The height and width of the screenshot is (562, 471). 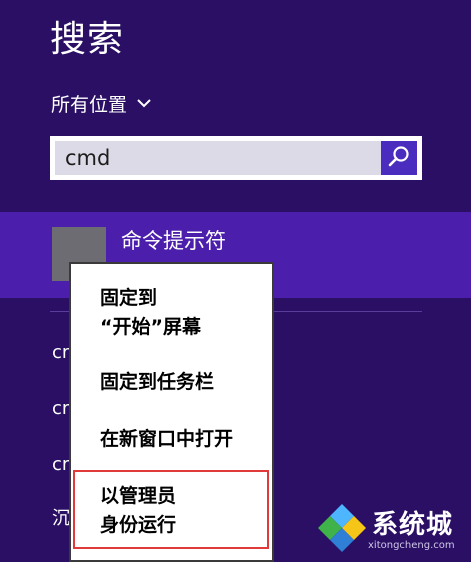 I want to click on search-result-label: 命令提示符, so click(x=173, y=241).